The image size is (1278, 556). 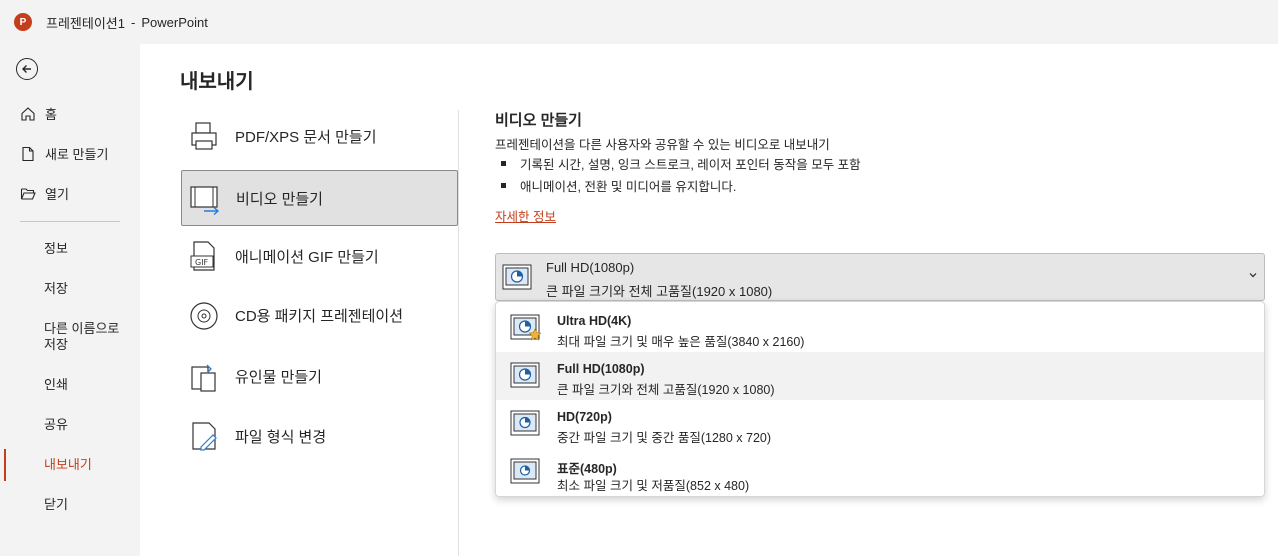 What do you see at coordinates (205, 198) in the screenshot?
I see `video-icon` at bounding box center [205, 198].